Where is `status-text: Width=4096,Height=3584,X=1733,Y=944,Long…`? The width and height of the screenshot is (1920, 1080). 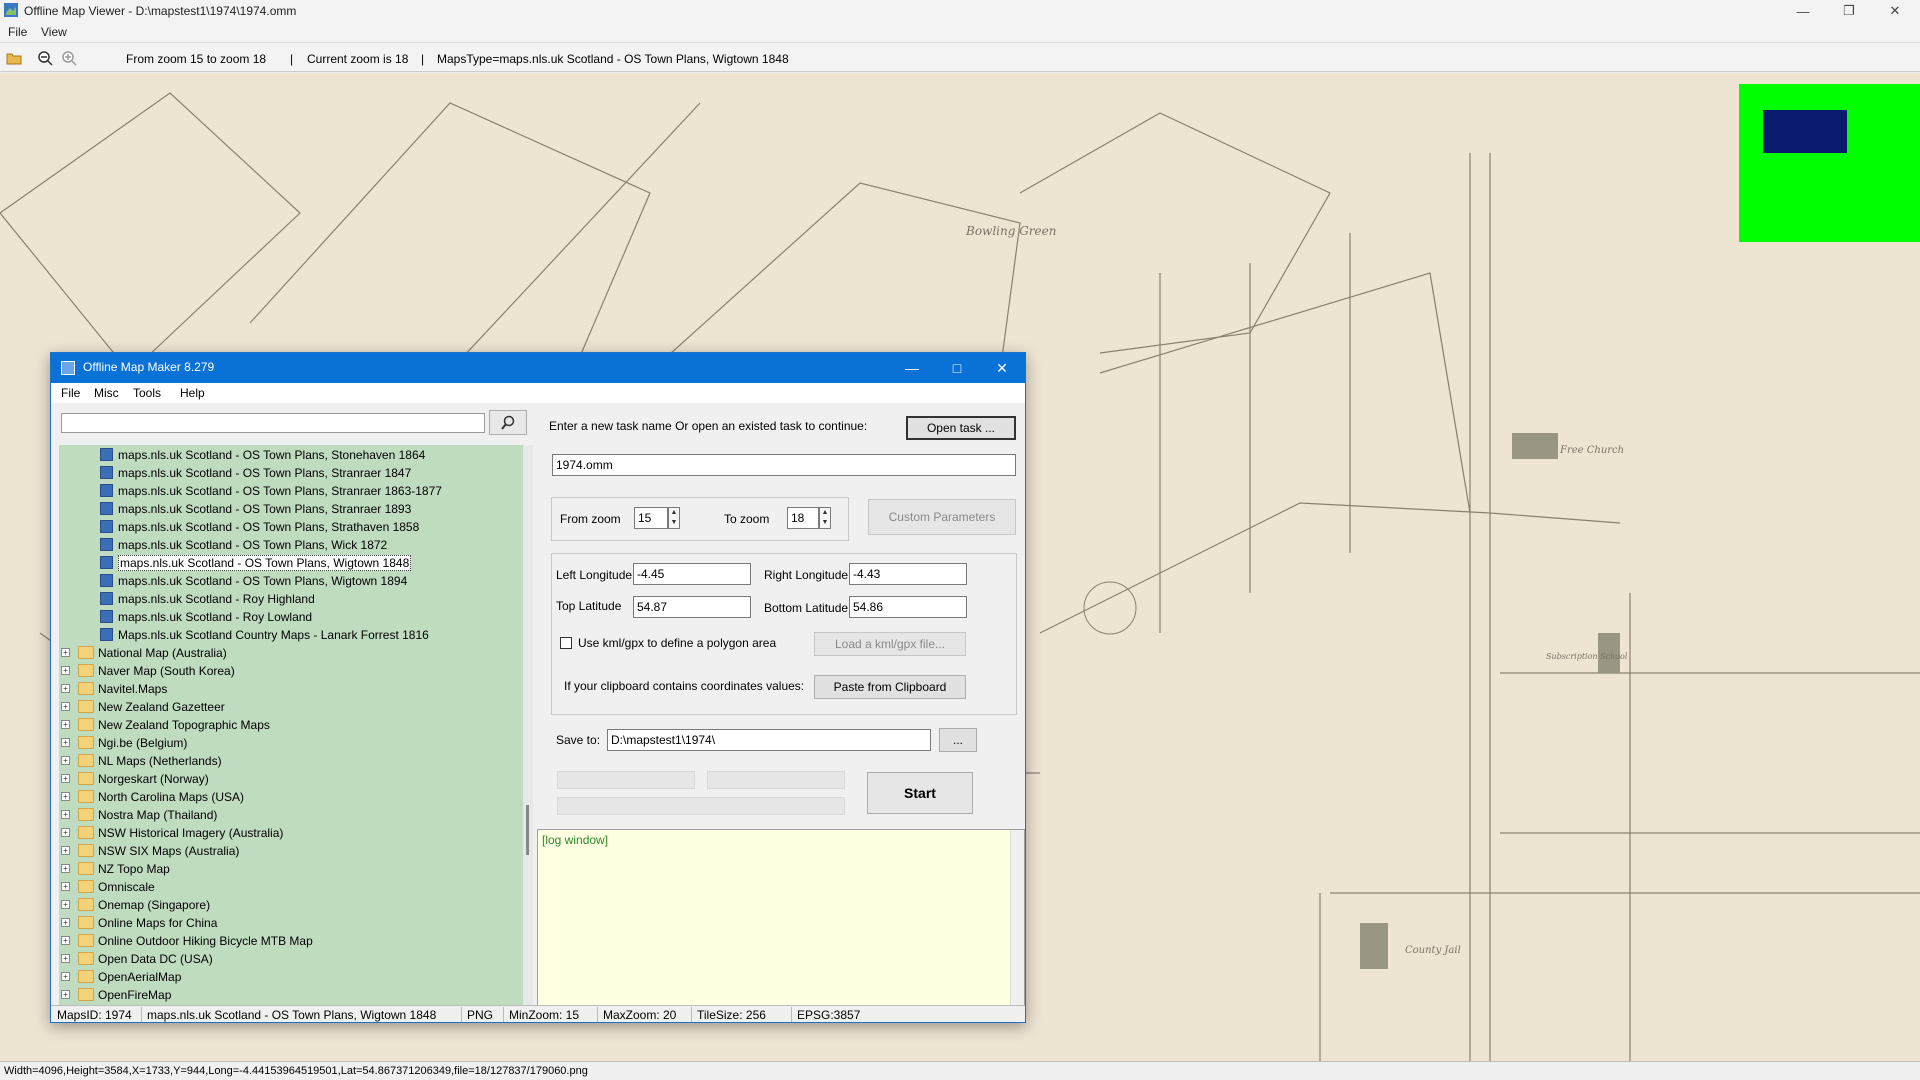 status-text: Width=4096,Height=3584,X=1733,Y=944,Long… is located at coordinates (296, 1071).